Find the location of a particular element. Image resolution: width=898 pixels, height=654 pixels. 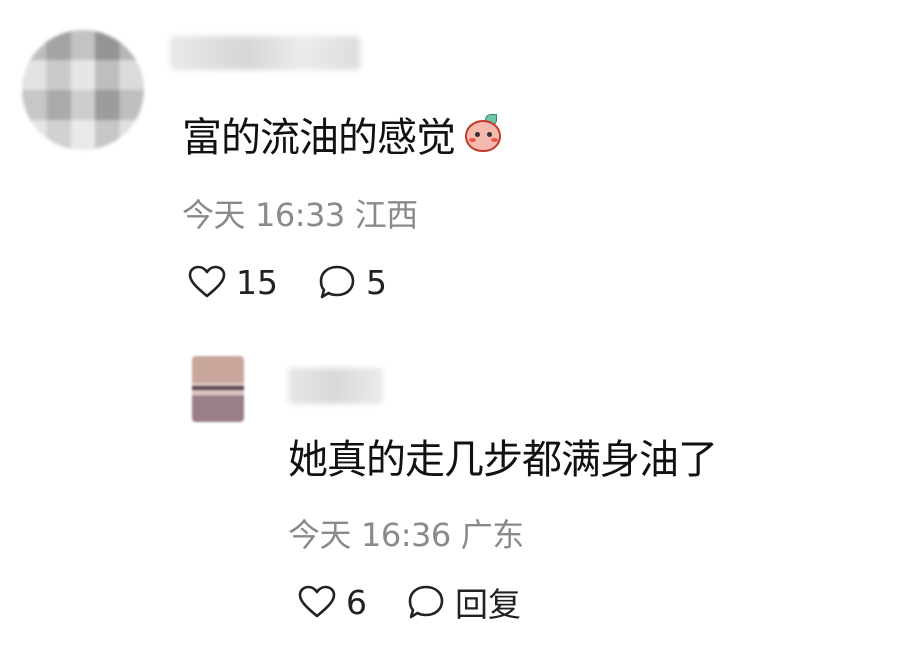

avatar-blur-stripe is located at coordinates (218, 388).